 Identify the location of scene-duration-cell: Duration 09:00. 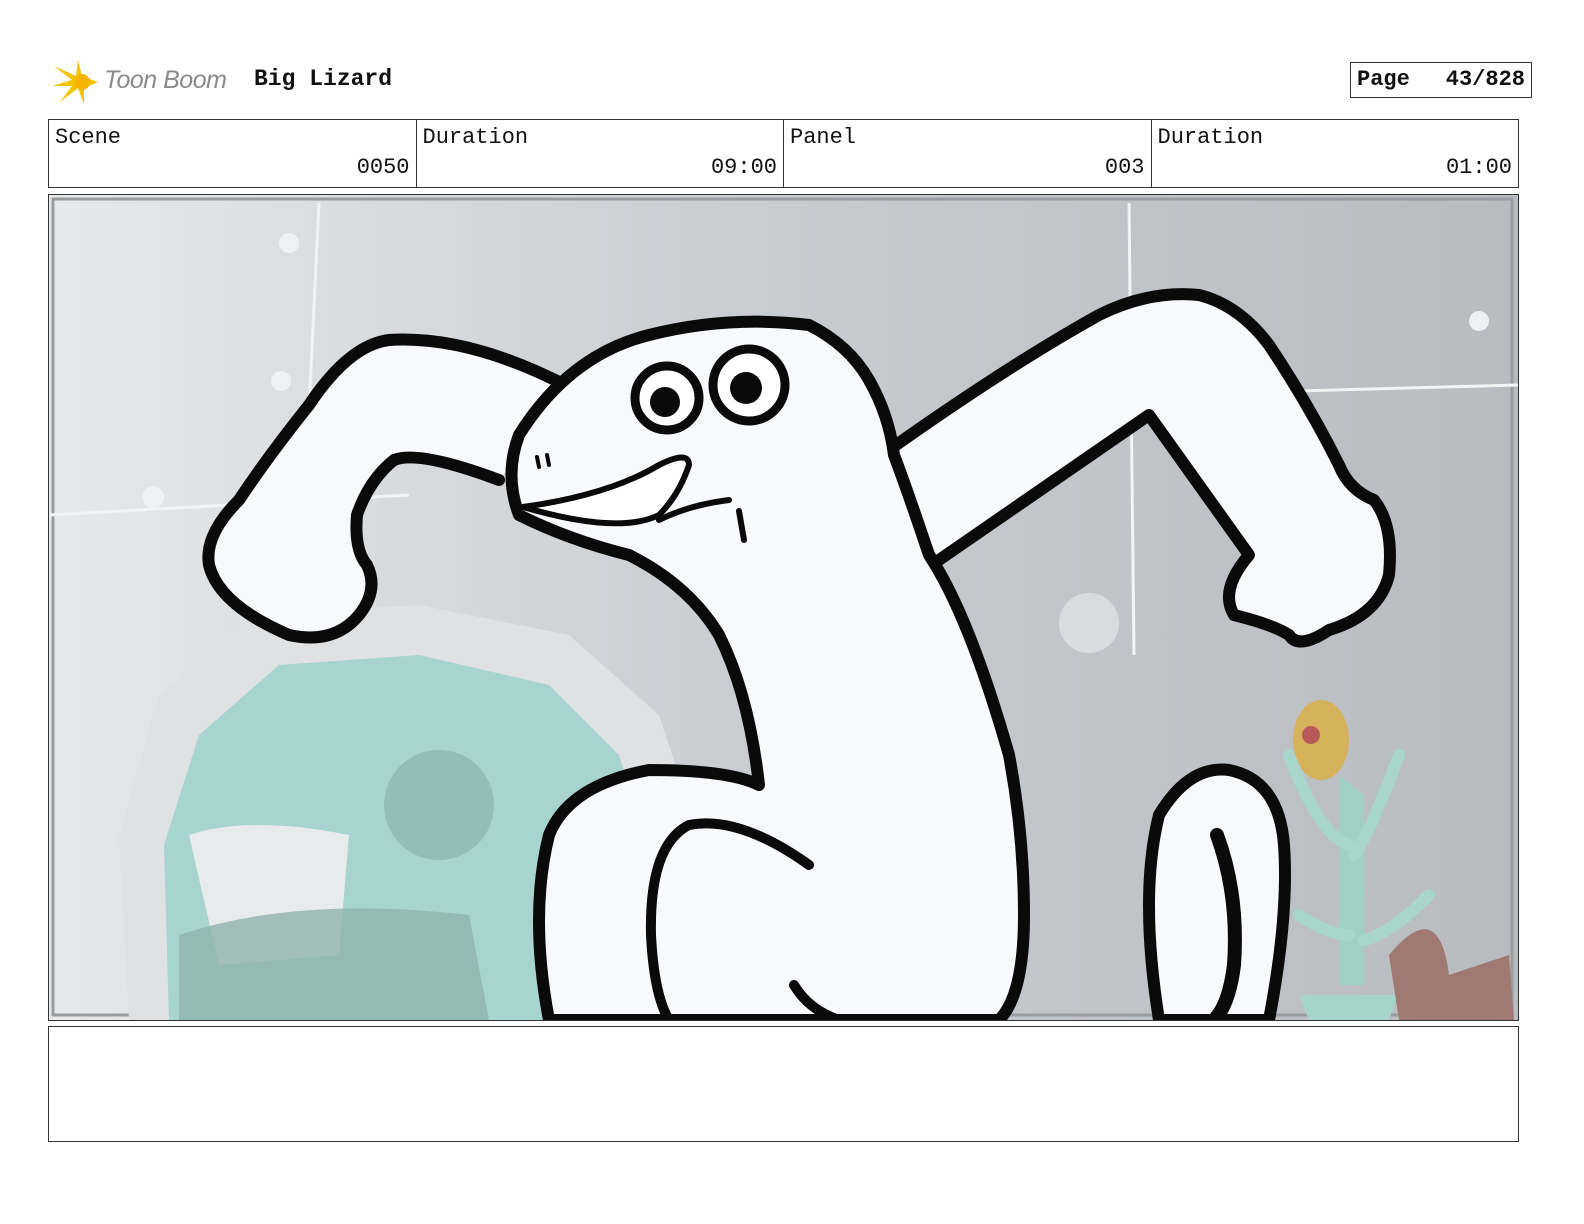
(600, 153).